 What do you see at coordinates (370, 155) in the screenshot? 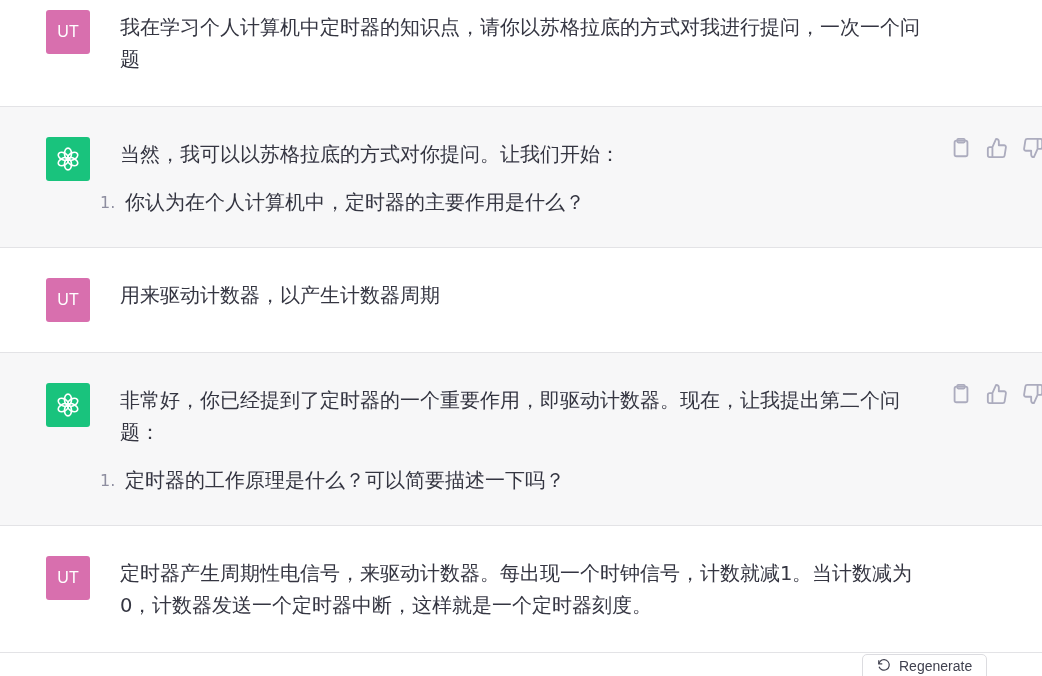
I see `message-text: 当然，我可以以苏格拉底的方式对你提问。让我们开始：` at bounding box center [370, 155].